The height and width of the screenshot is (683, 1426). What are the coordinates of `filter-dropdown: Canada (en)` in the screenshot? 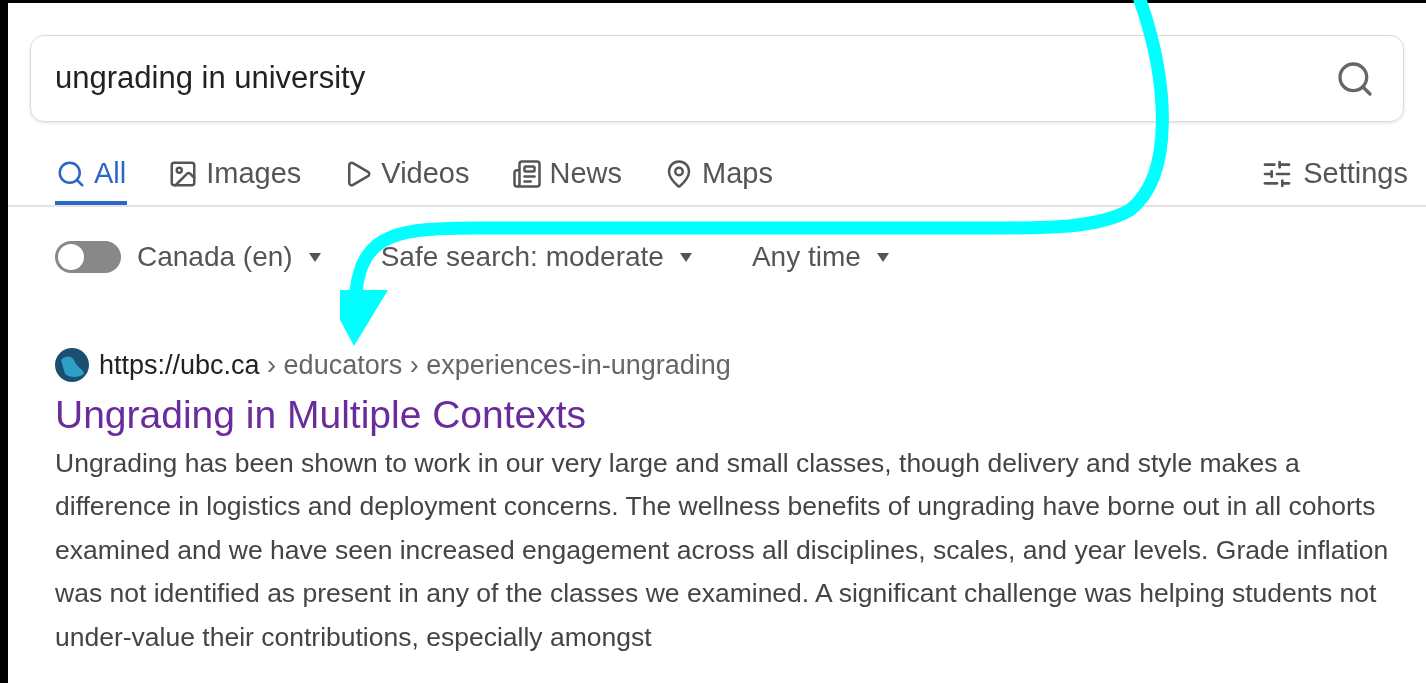 It's located at (229, 257).